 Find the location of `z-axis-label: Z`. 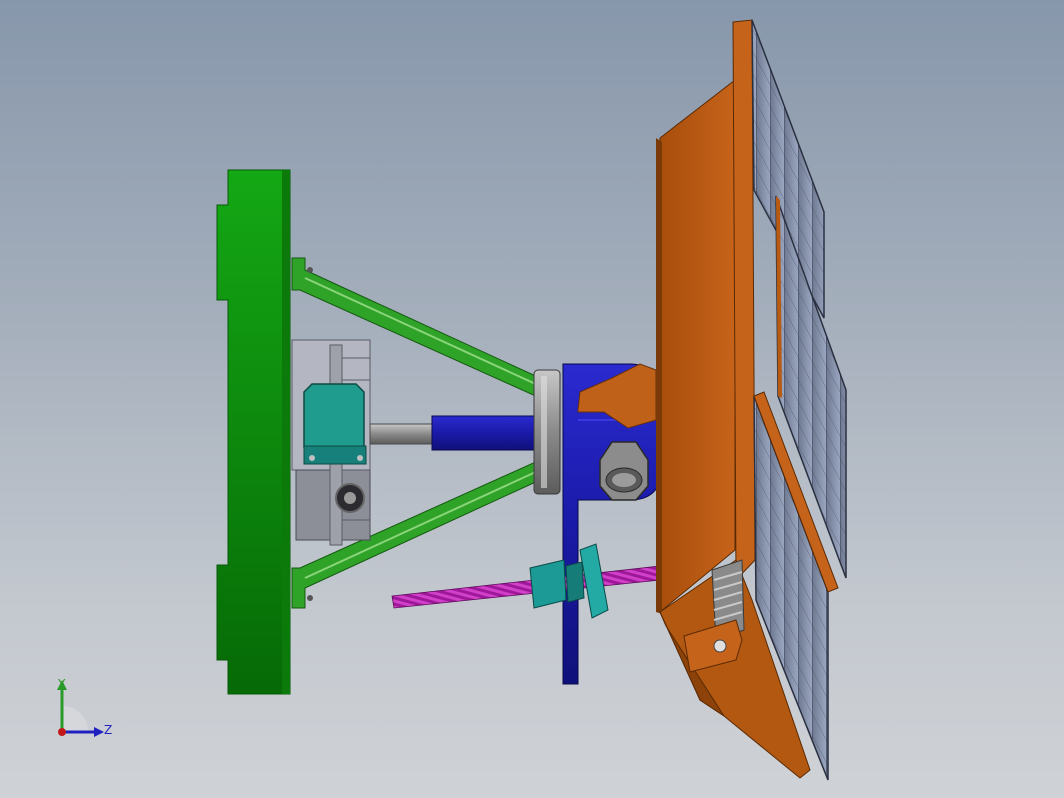

z-axis-label: Z is located at coordinates (108, 730).